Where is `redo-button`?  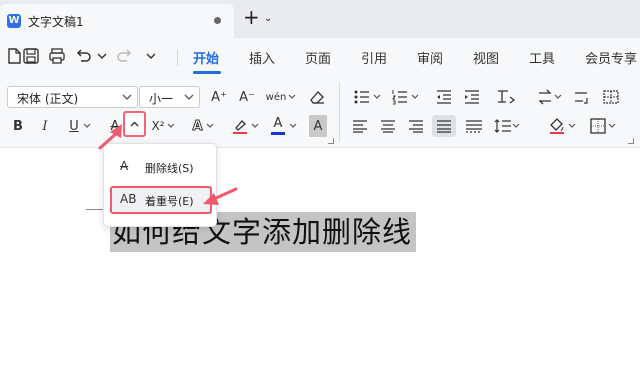
redo-button is located at coordinates (126, 57).